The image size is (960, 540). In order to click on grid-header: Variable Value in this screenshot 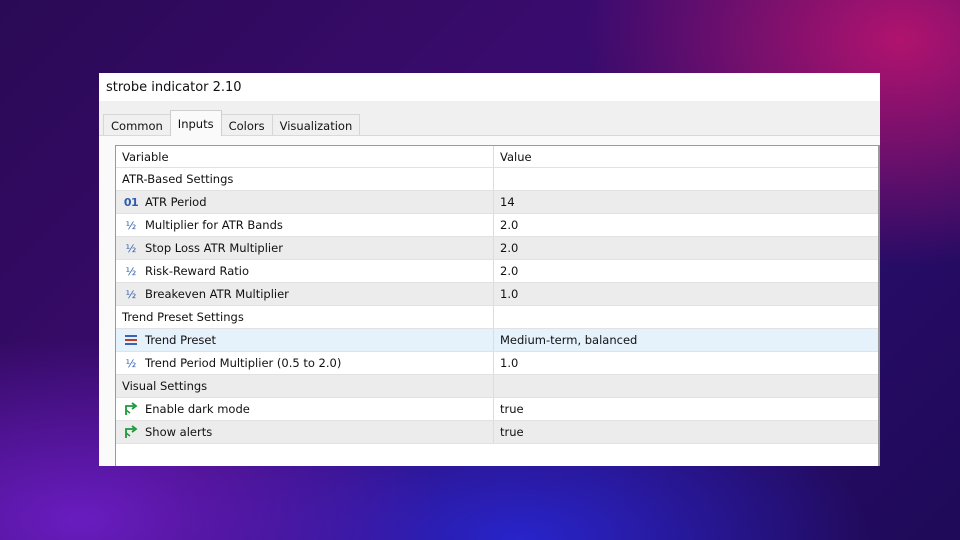, I will do `click(497, 157)`.